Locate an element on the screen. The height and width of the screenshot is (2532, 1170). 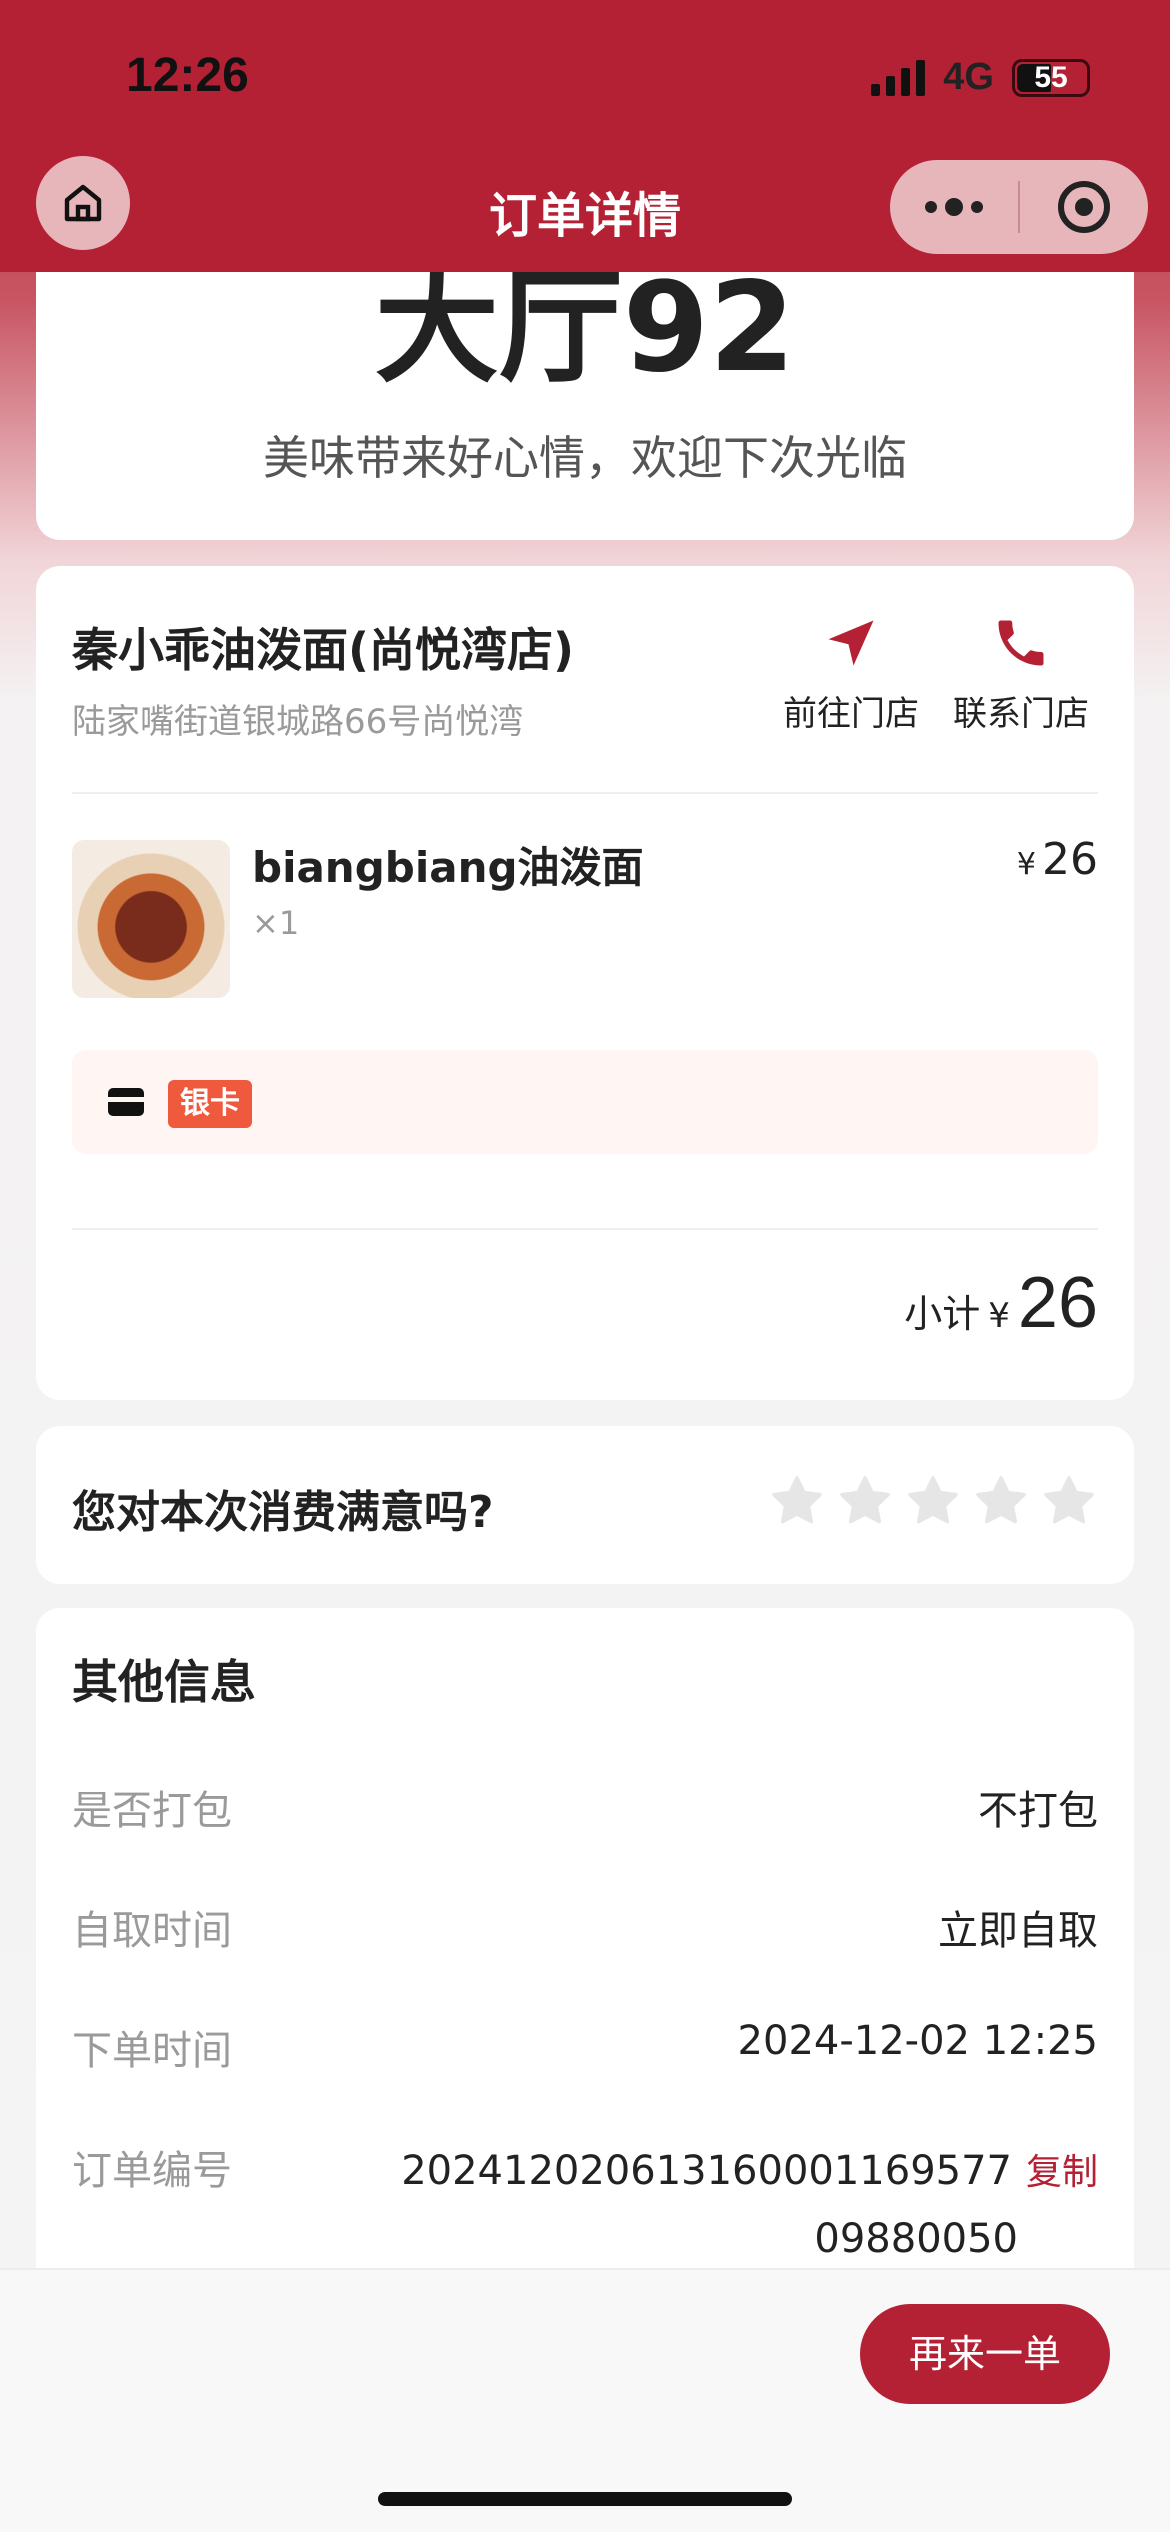
close-button is located at coordinates (1084, 207).